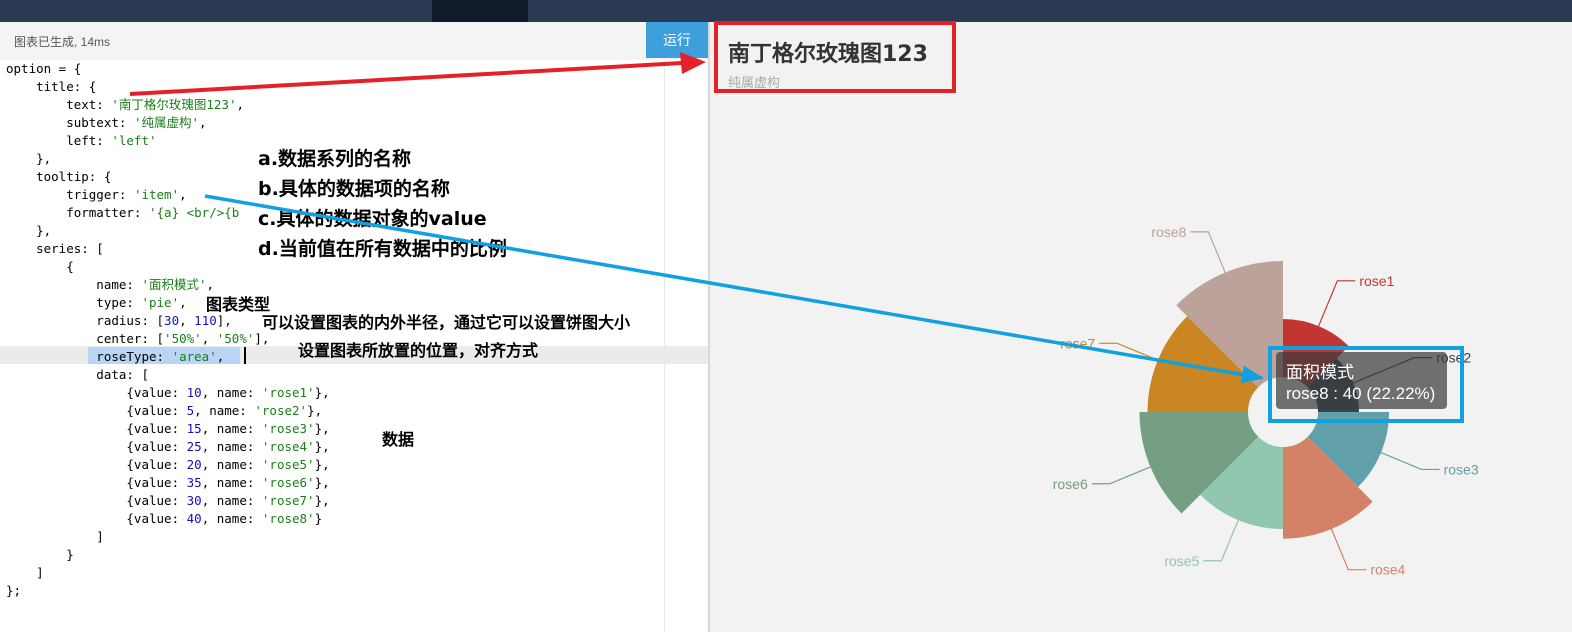 Image resolution: width=1572 pixels, height=632 pixels. Describe the element at coordinates (245, 355) in the screenshot. I see `text-cursor` at that location.